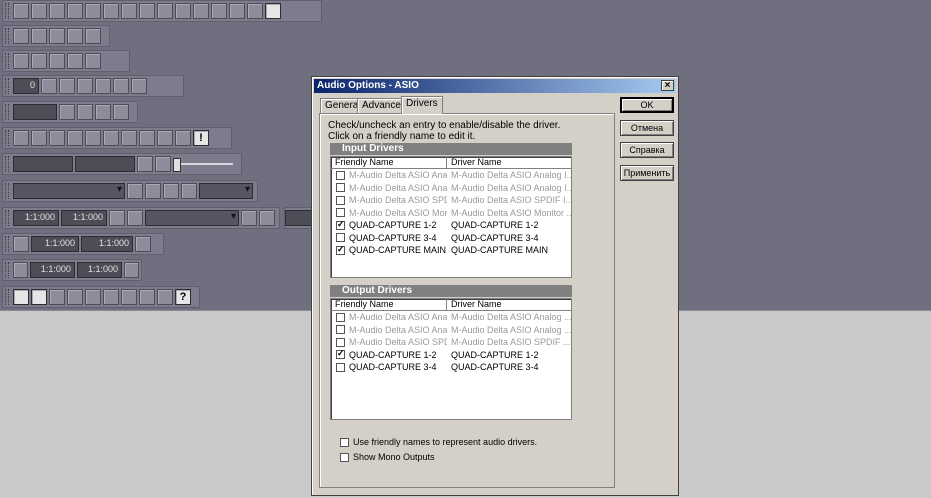  What do you see at coordinates (203, 164) in the screenshot?
I see `volume-slider` at bounding box center [203, 164].